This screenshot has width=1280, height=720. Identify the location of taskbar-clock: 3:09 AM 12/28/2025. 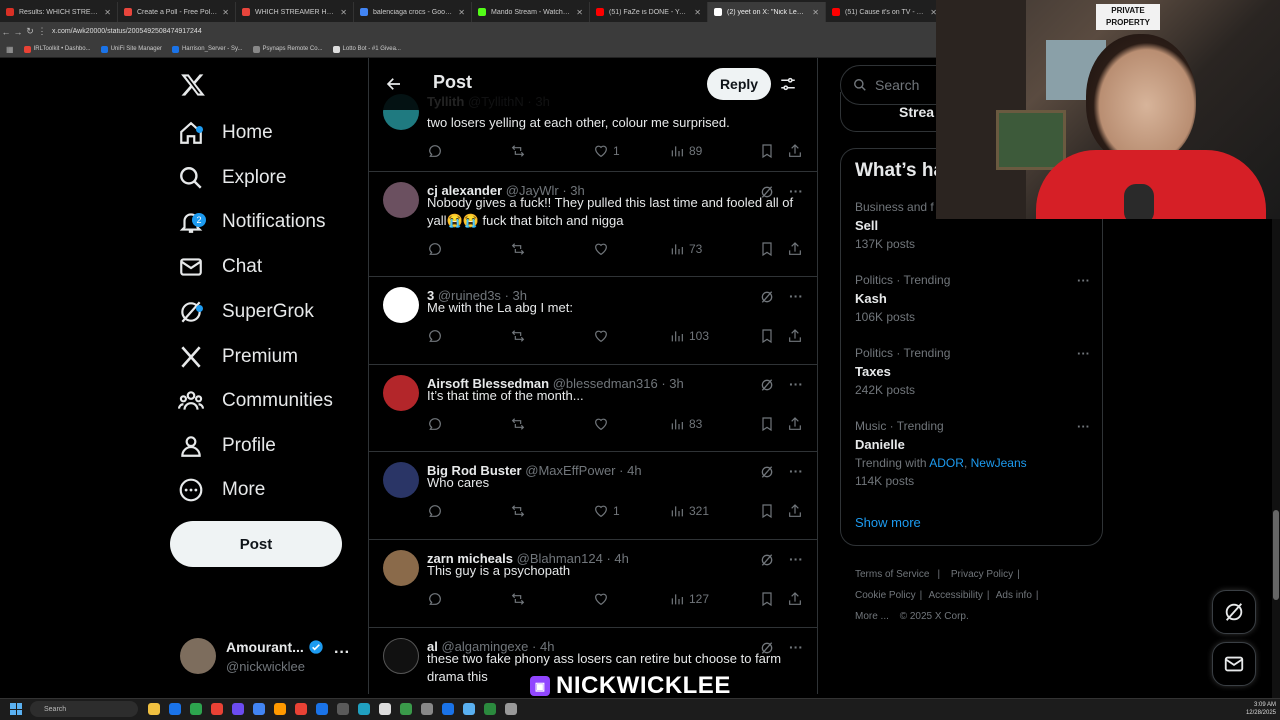
(1254, 709).